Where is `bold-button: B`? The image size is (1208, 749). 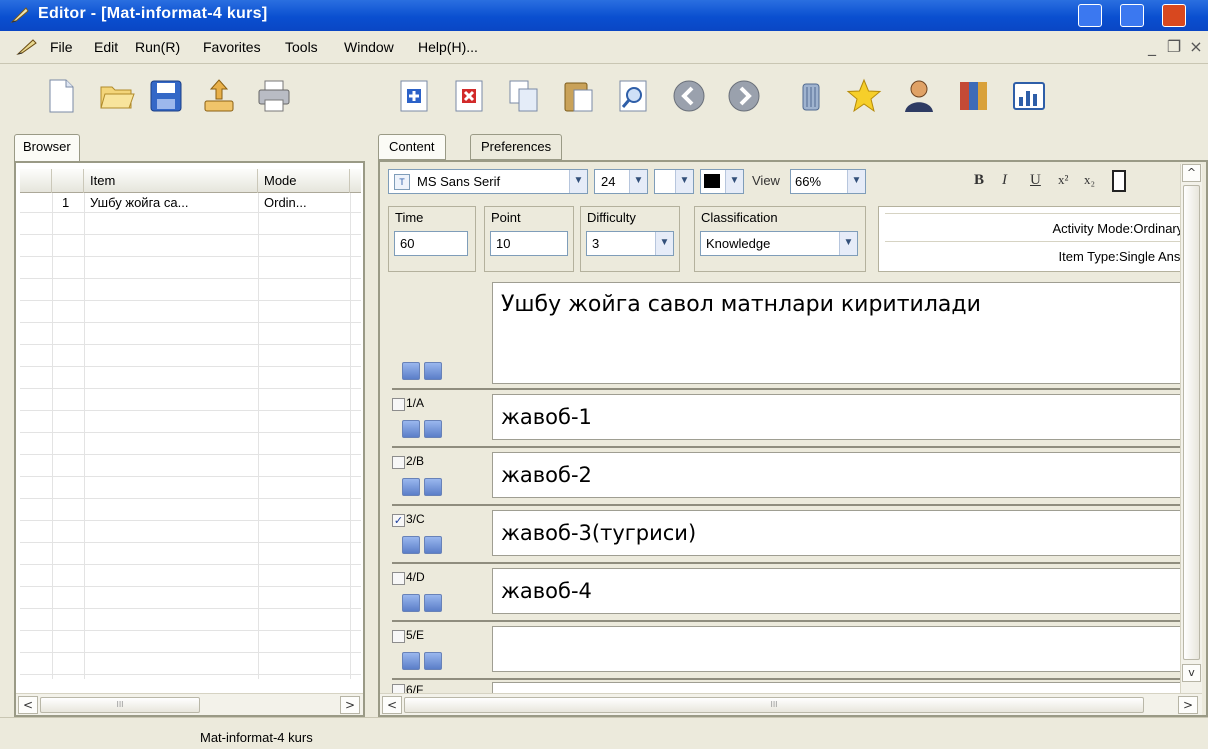 bold-button: B is located at coordinates (979, 180).